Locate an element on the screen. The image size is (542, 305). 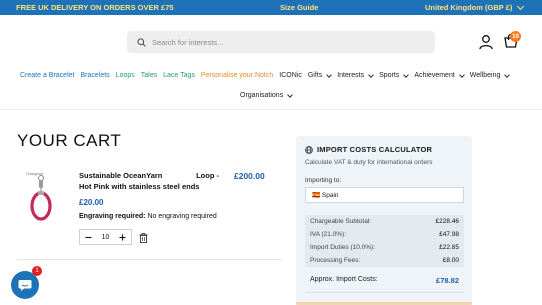
cart-count-badge: 10 is located at coordinates (515, 36).